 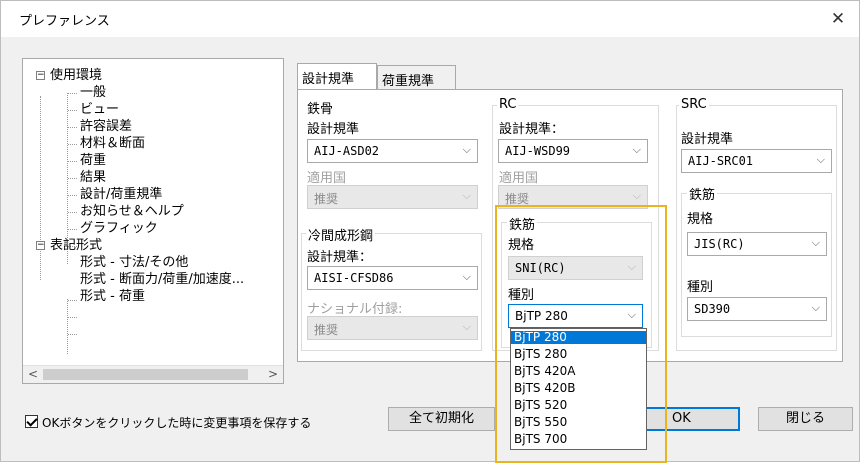 What do you see at coordinates (106, 126) in the screenshot?
I see `tree-item-tolerance: 許容誤差` at bounding box center [106, 126].